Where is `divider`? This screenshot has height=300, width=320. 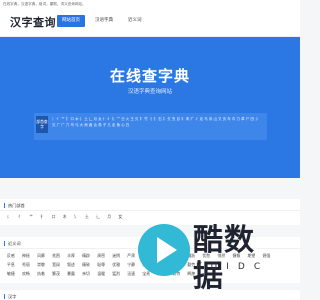 divider is located at coordinates (150, 210).